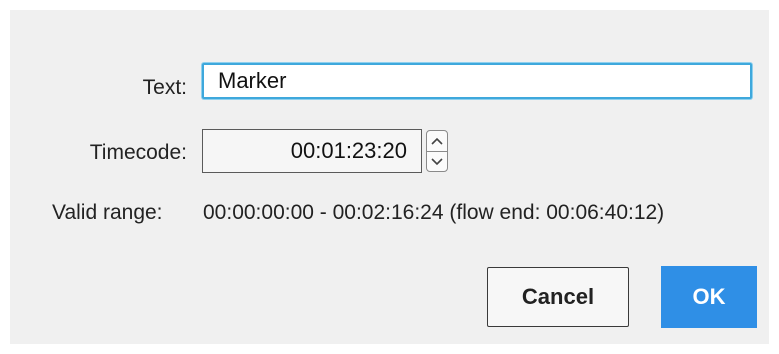 This screenshot has height=354, width=779. What do you see at coordinates (164, 87) in the screenshot?
I see `text-label: Text:` at bounding box center [164, 87].